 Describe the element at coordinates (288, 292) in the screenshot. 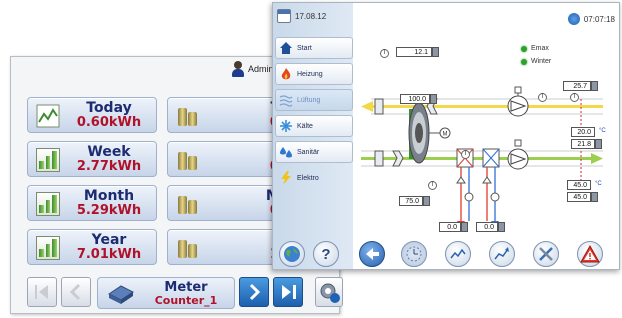

I see `last-page-button` at that location.